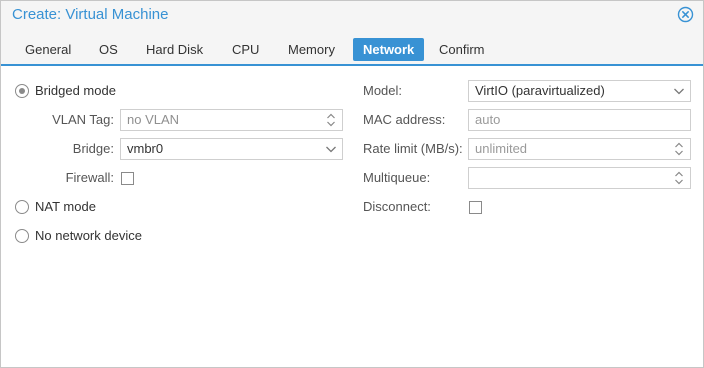 This screenshot has height=368, width=704. What do you see at coordinates (685, 14) in the screenshot?
I see `close-icon` at bounding box center [685, 14].